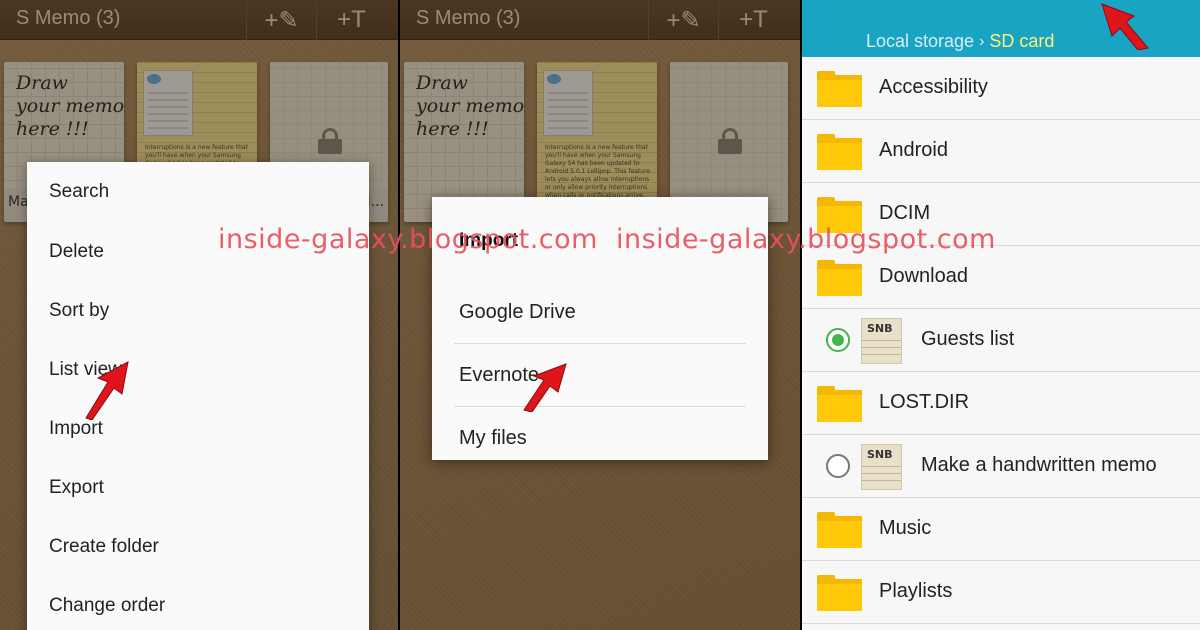  I want to click on menu-item-export: Export, so click(198, 487).